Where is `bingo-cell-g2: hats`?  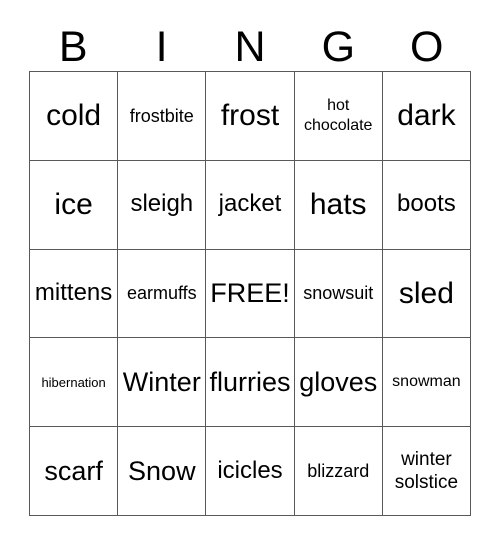
bingo-cell-g2: hats is located at coordinates (338, 205).